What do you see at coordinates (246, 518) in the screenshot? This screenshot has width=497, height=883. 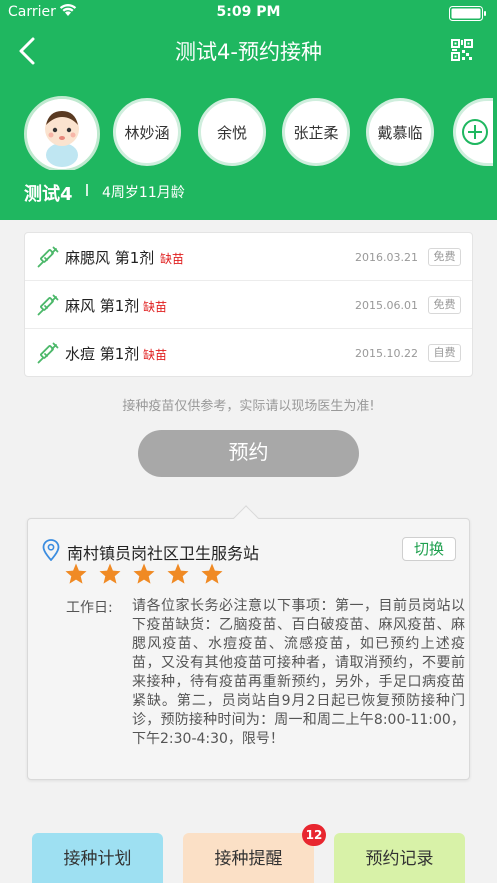 I see `card-pointer` at bounding box center [246, 518].